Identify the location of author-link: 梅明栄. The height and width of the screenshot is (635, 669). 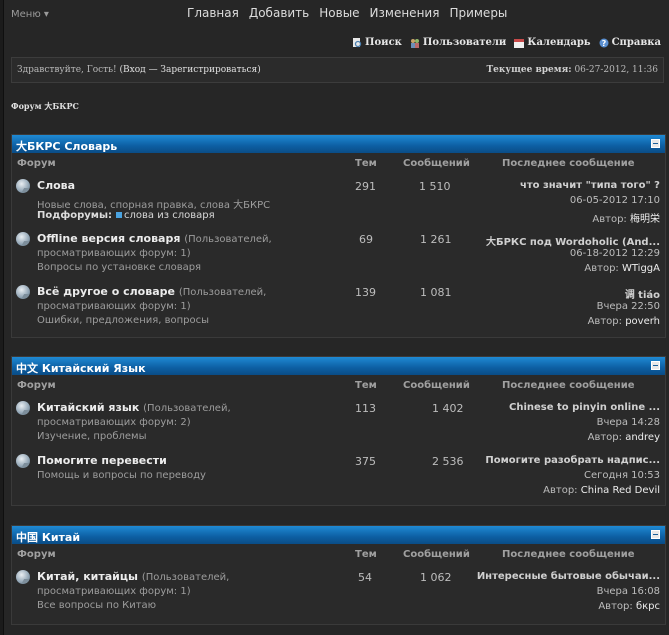
(645, 219).